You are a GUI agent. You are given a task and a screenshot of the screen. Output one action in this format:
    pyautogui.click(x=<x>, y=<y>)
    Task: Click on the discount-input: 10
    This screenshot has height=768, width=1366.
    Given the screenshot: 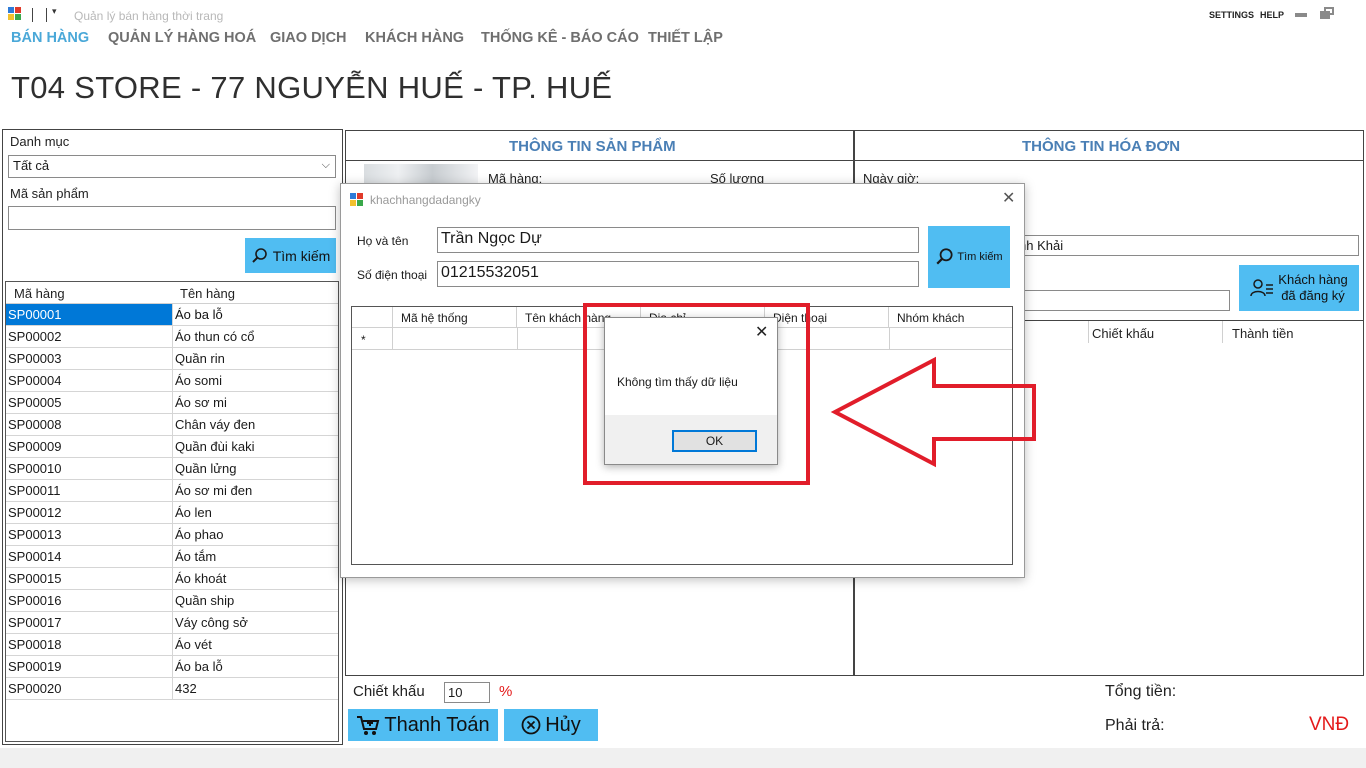 What is the action you would take?
    pyautogui.click(x=467, y=692)
    